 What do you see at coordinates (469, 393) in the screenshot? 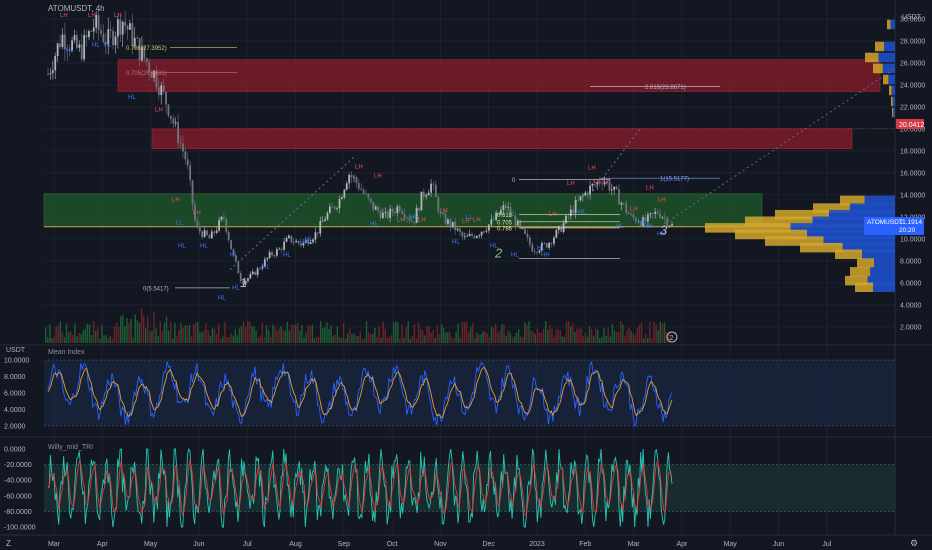
I see `mean-index-panel` at bounding box center [469, 393].